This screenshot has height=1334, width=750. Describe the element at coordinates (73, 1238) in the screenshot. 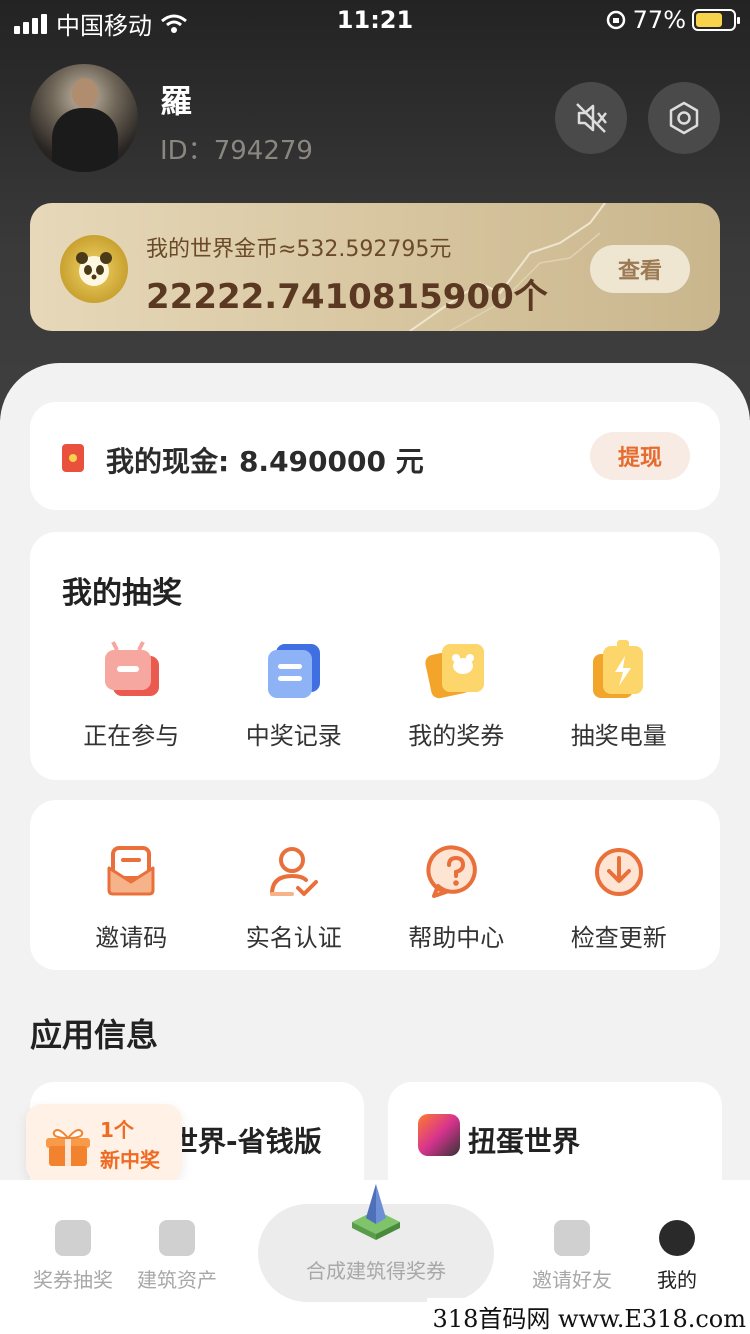

I see `lottery-tab-icon` at that location.